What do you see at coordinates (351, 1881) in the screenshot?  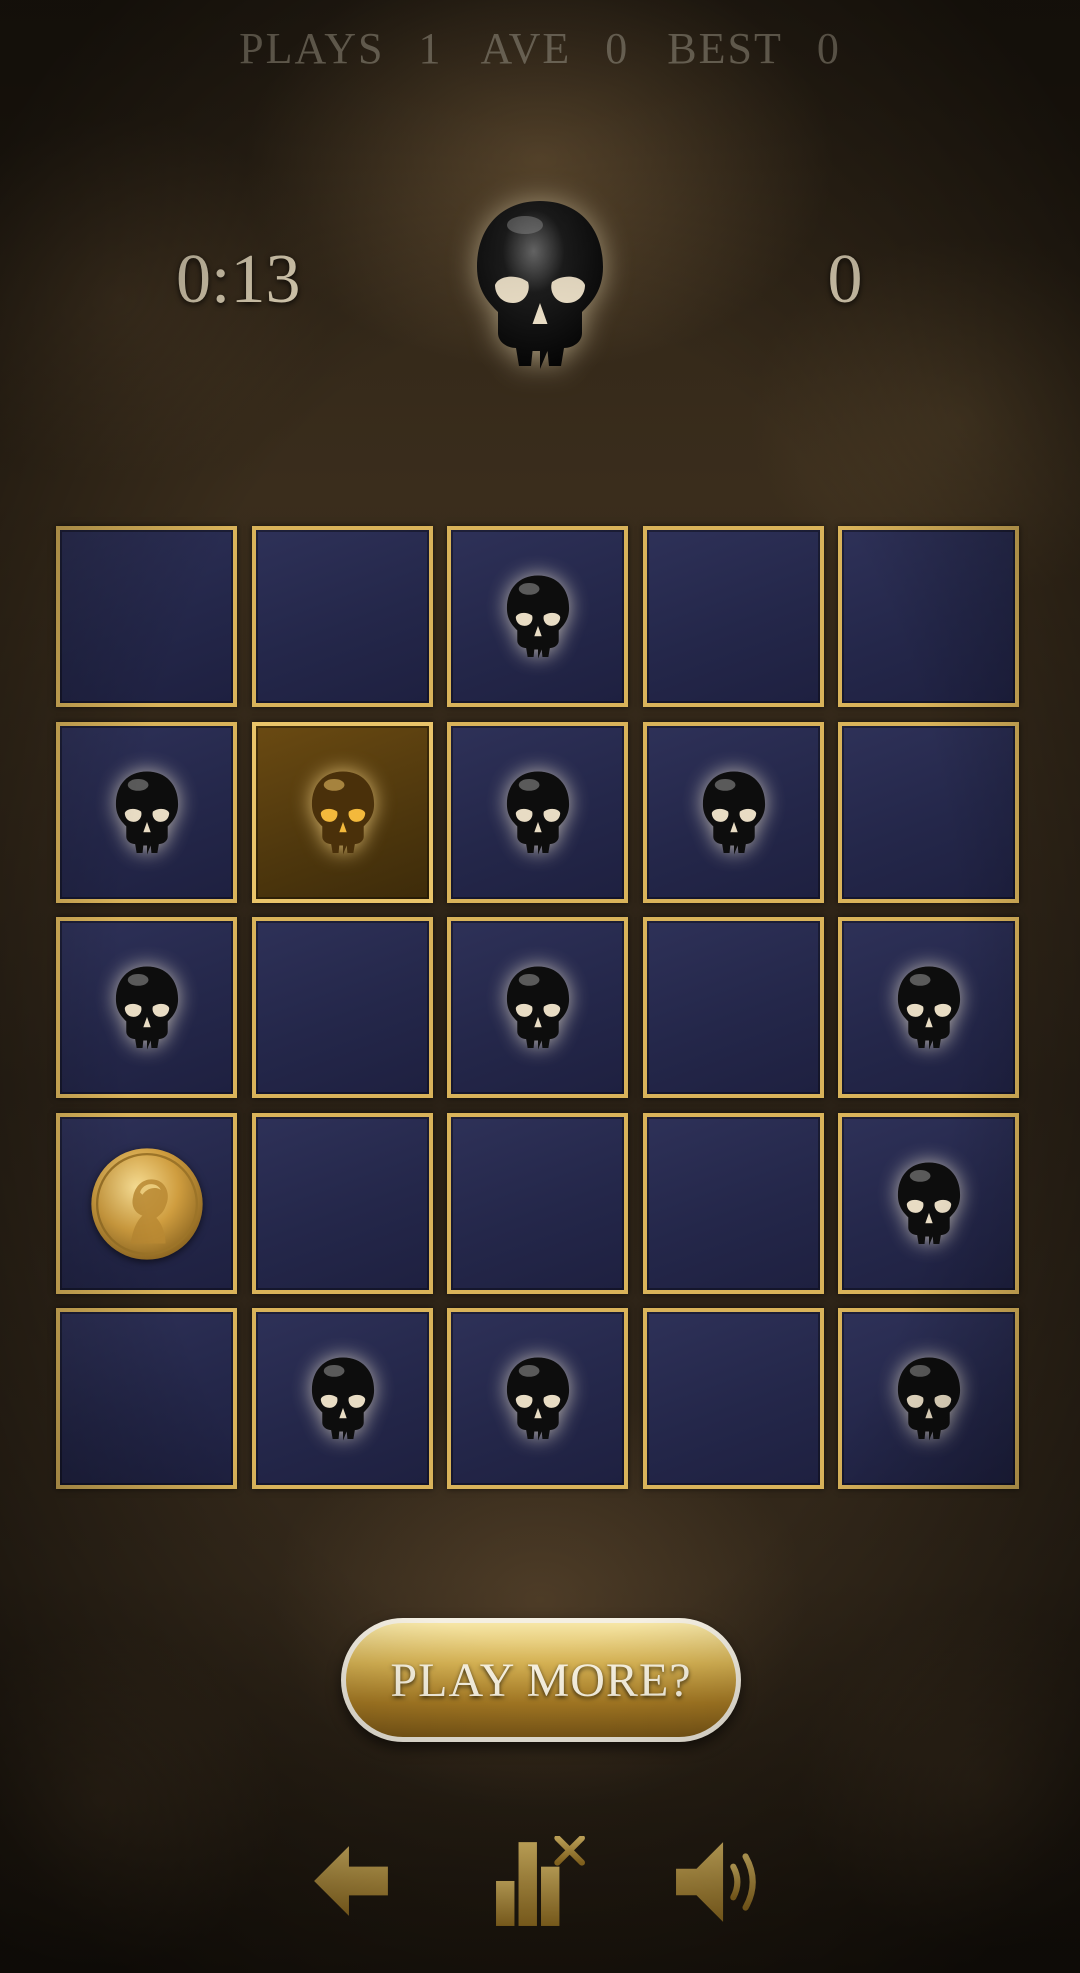 I see `arrow-left-icon` at bounding box center [351, 1881].